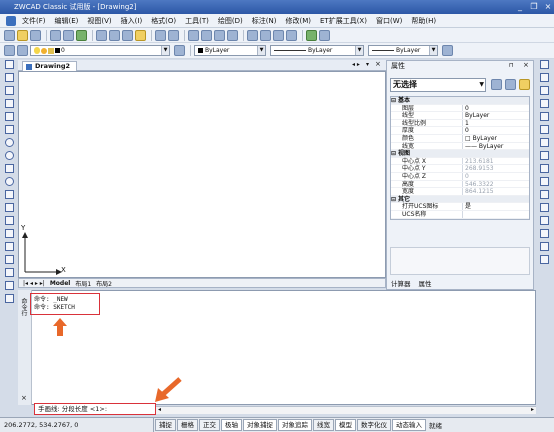  Describe the element at coordinates (127, 35) in the screenshot. I see `paste-icon` at that location.